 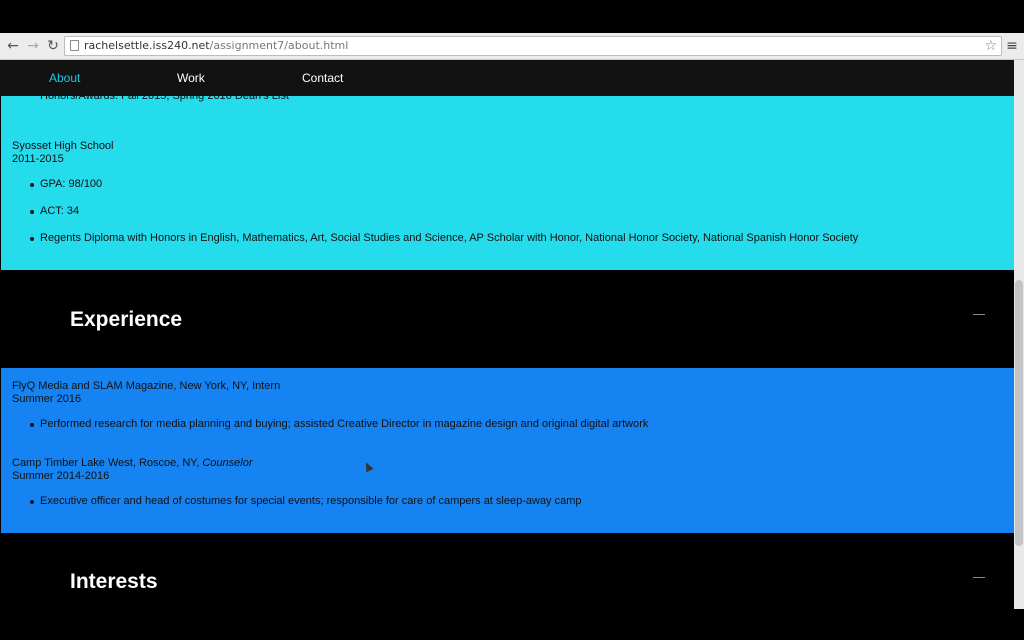 What do you see at coordinates (33, 46) in the screenshot?
I see `forward-icon: →` at bounding box center [33, 46].